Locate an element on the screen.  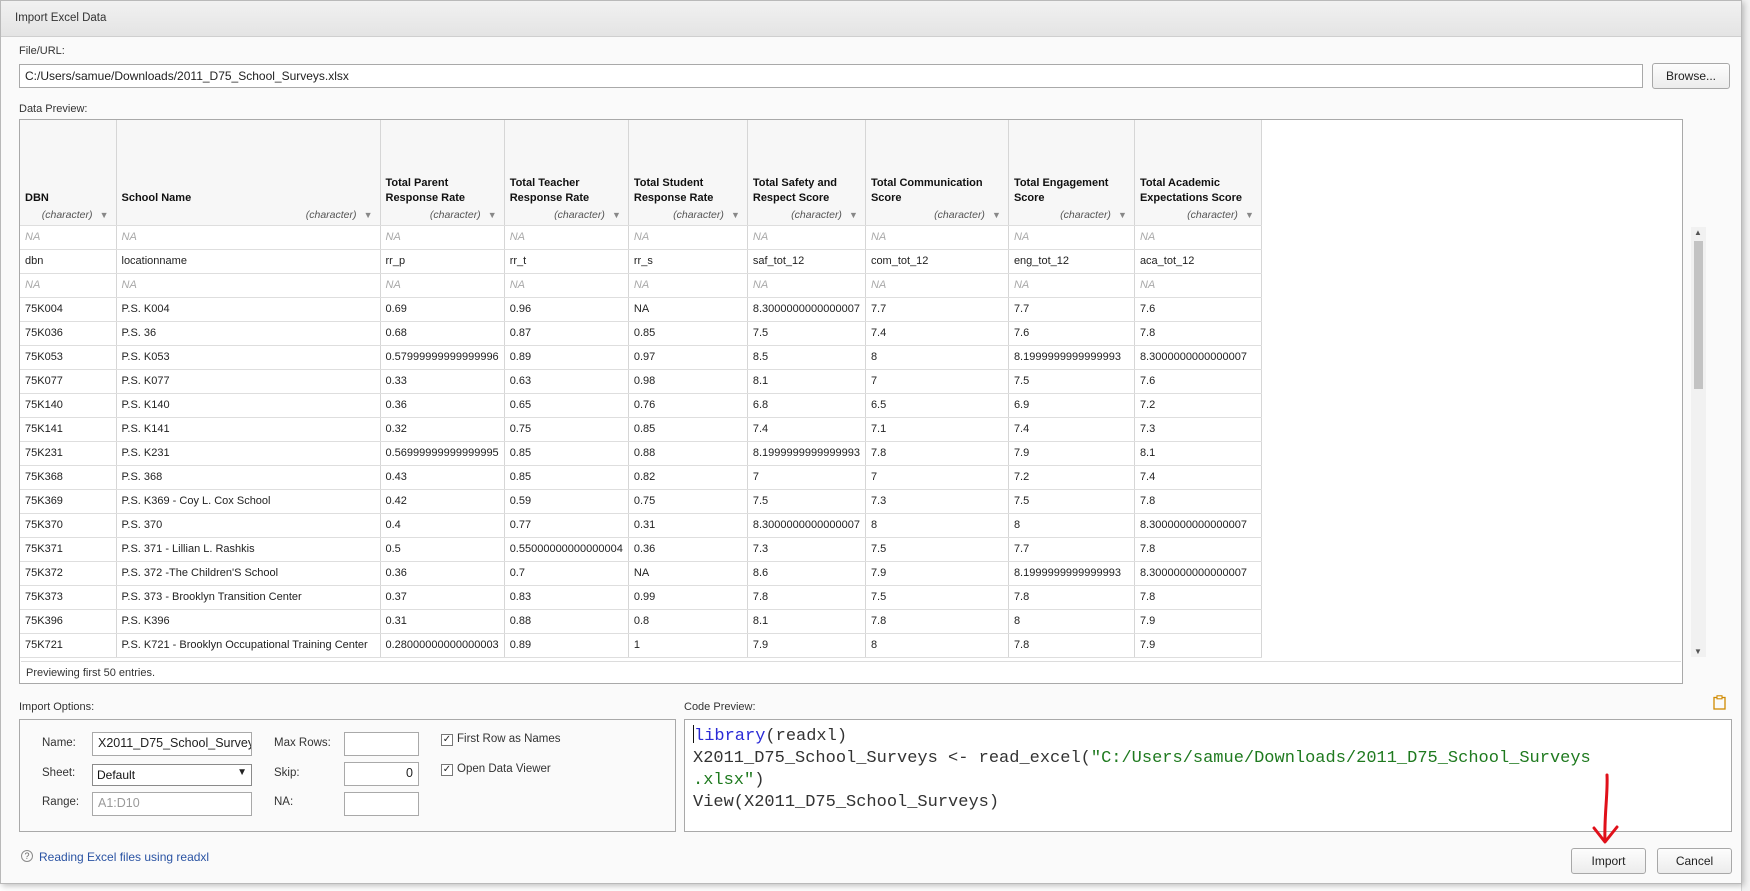
data-preview-label: Data Preview: is located at coordinates (53, 109).